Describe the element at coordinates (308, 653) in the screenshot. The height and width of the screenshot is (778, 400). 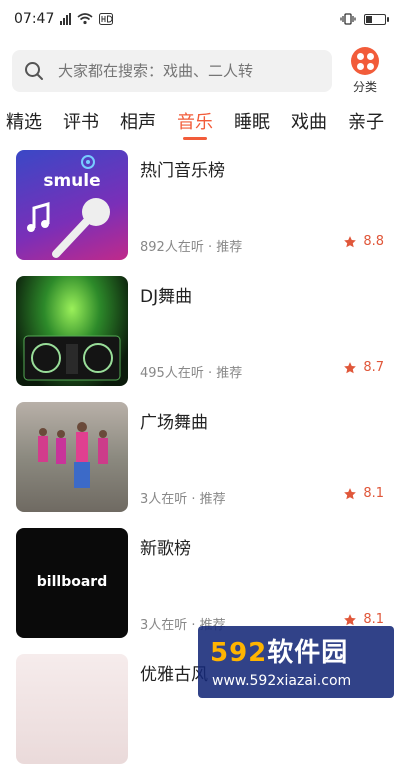
I see `watermark-text: 软件园` at that location.